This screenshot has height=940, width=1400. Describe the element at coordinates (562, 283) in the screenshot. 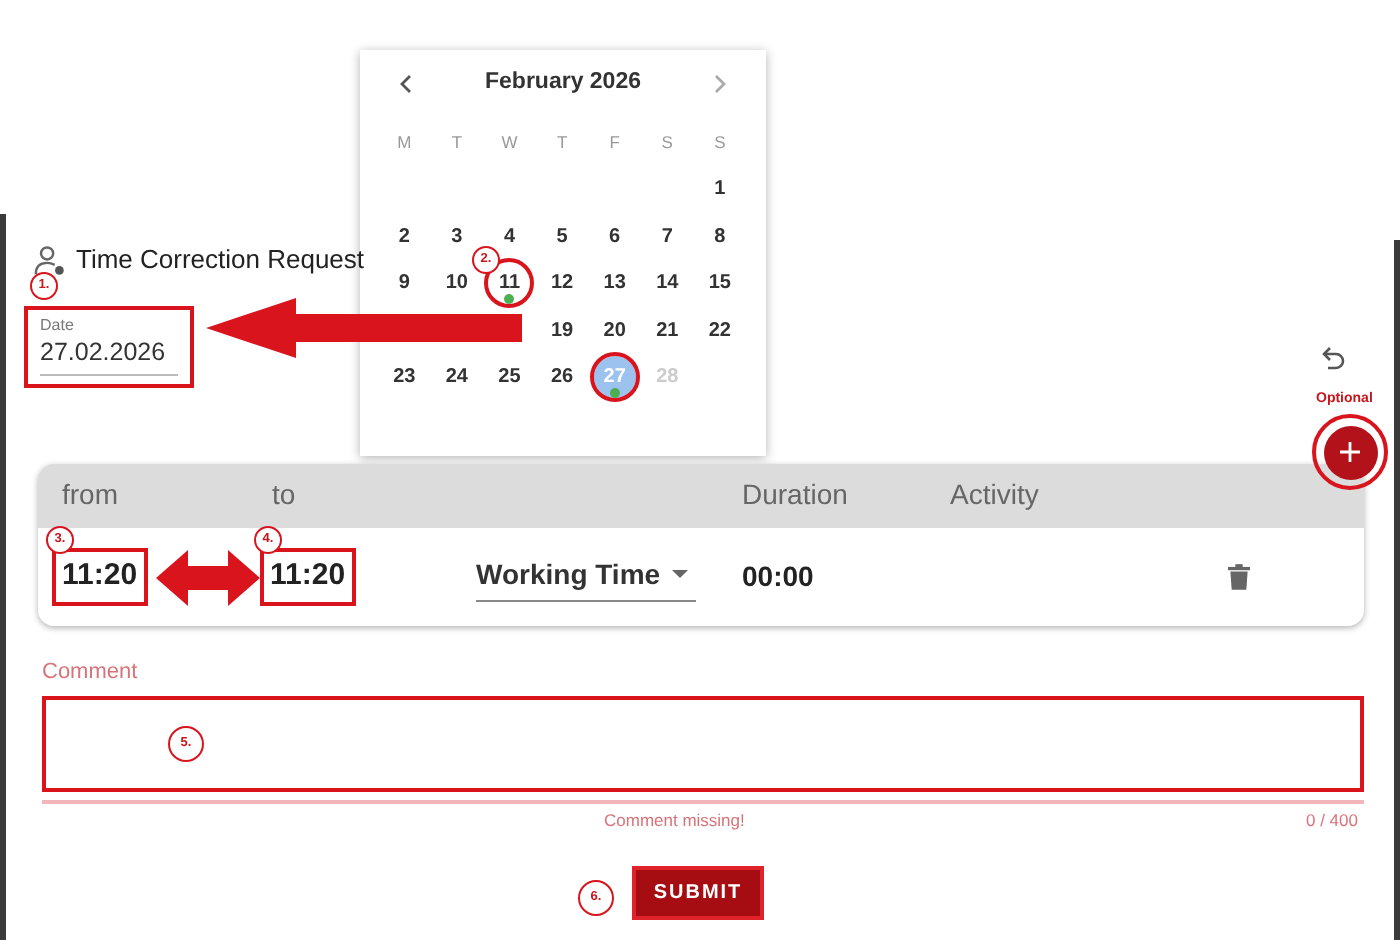

I see `calendar-day: 12` at that location.